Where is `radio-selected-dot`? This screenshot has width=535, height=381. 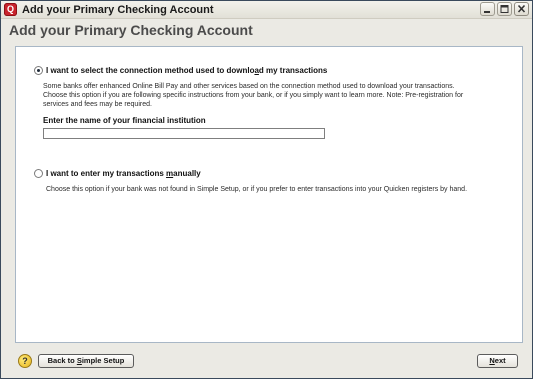
radio-selected-dot is located at coordinates (38, 70).